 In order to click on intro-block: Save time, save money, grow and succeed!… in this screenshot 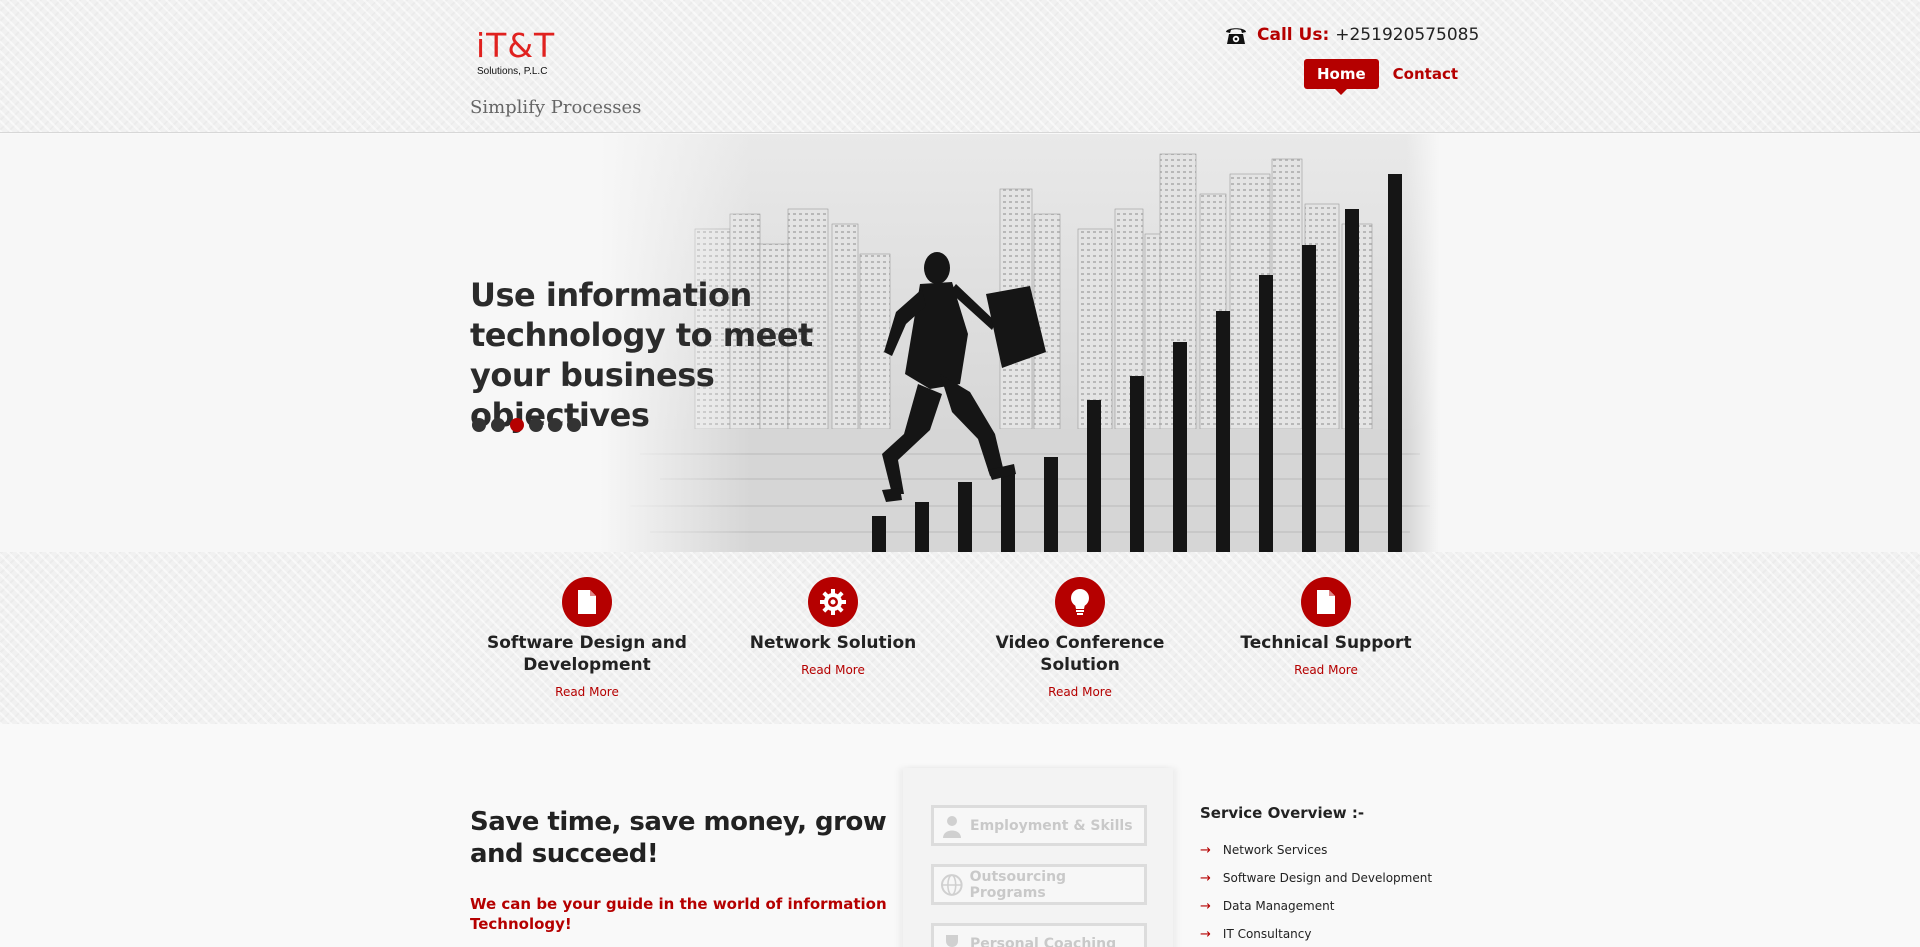, I will do `click(680, 870)`.